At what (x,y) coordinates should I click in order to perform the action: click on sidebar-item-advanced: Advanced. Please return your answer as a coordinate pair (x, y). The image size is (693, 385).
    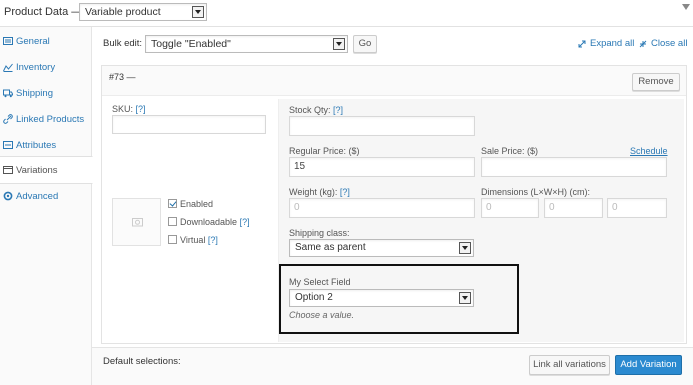
    Looking at the image, I should click on (46, 197).